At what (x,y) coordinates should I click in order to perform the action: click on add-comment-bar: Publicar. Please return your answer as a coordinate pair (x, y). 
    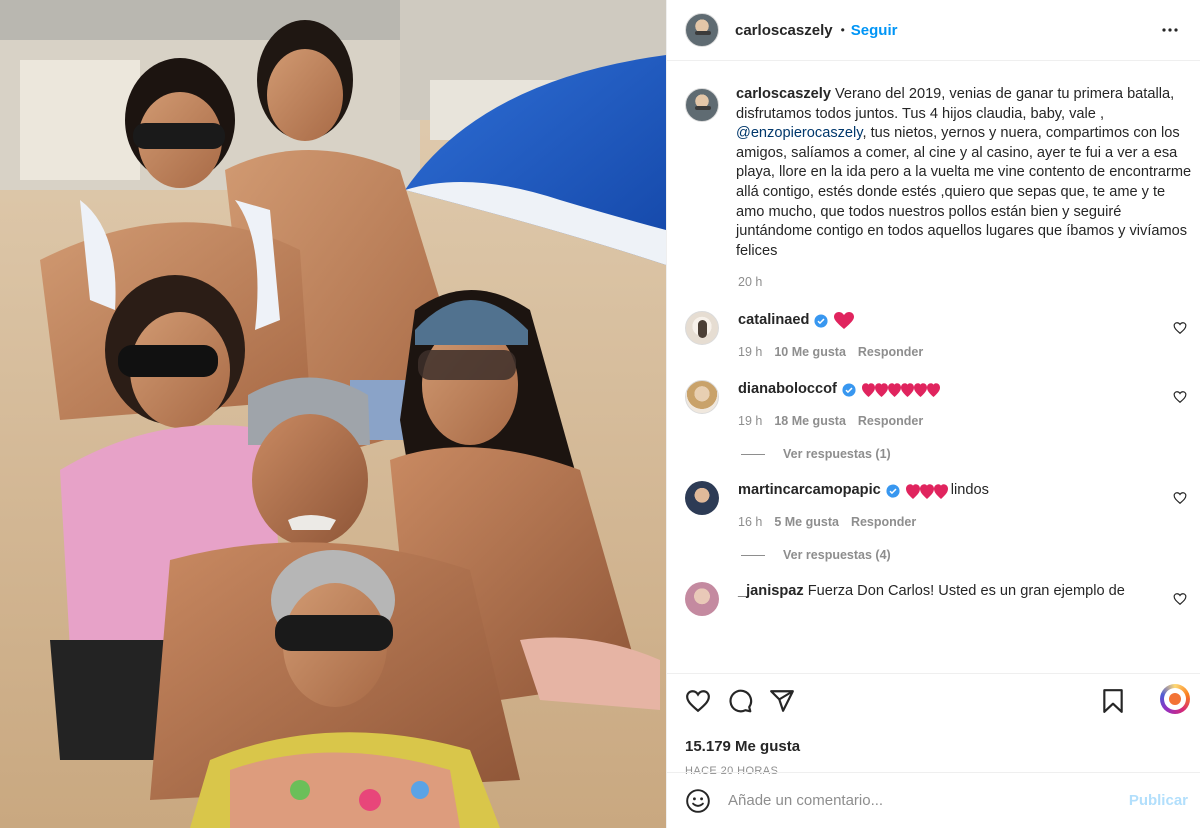
    Looking at the image, I should click on (933, 800).